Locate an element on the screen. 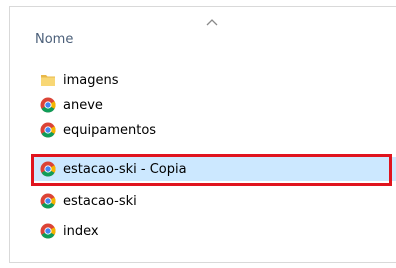 The width and height of the screenshot is (396, 268). list-item-label: equipamentos is located at coordinates (110, 130).